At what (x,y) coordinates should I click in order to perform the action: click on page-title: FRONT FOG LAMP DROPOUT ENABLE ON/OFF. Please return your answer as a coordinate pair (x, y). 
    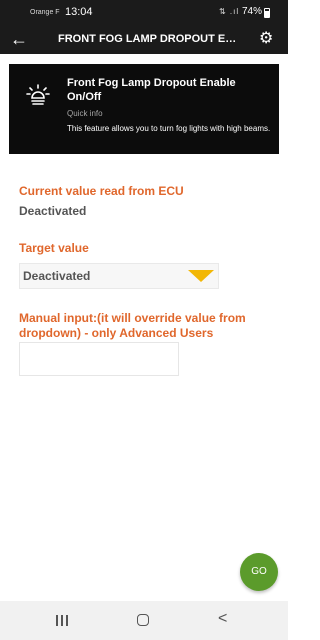
    Looking at the image, I should click on (150, 39).